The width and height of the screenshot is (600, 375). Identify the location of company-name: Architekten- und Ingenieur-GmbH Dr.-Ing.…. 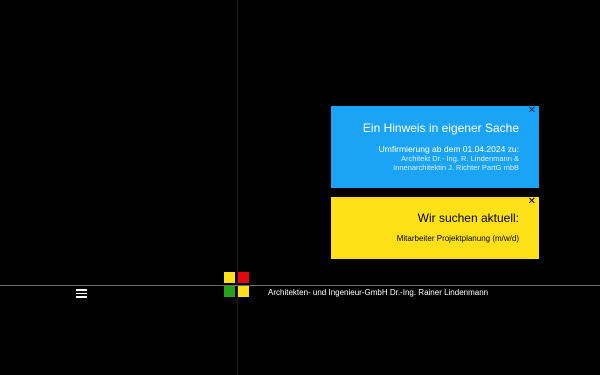
(378, 292).